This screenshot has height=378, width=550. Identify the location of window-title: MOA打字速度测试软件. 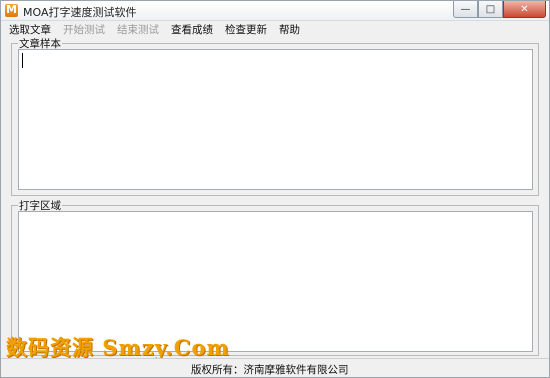
(80, 12).